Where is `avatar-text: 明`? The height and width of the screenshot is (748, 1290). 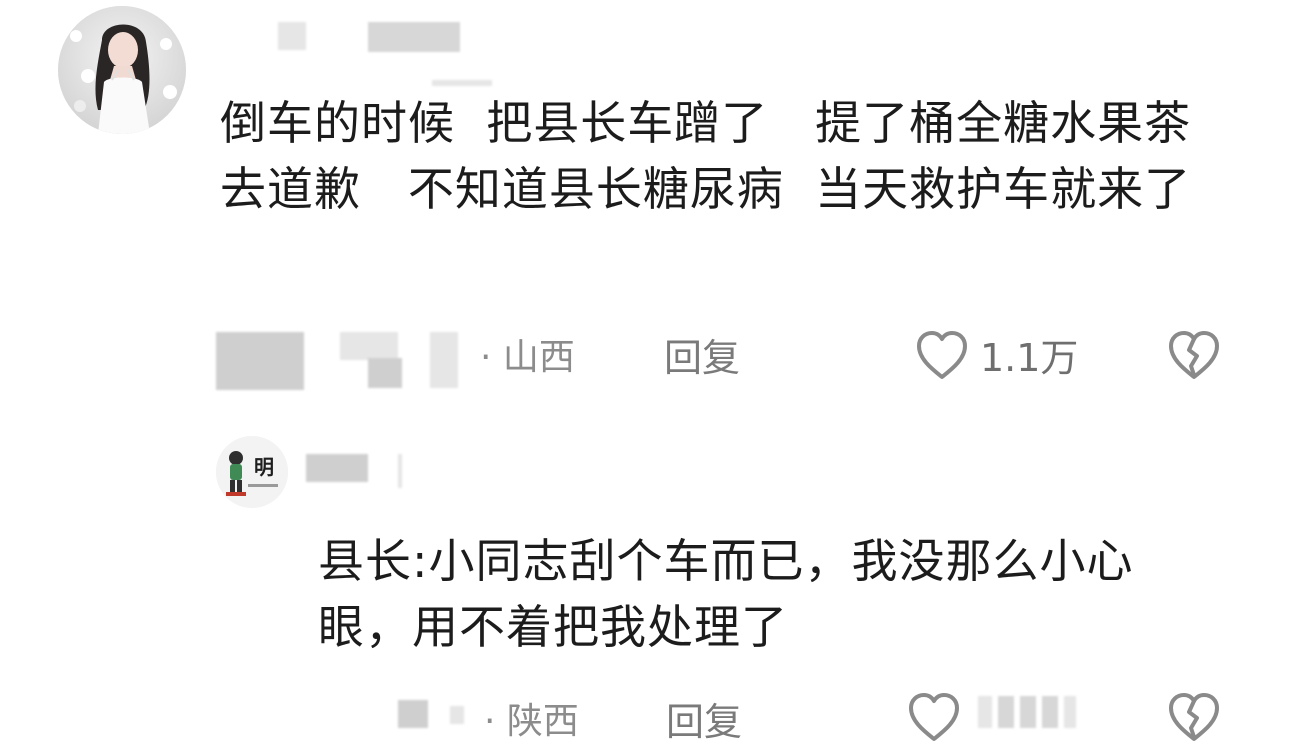
avatar-text: 明 is located at coordinates (264, 467).